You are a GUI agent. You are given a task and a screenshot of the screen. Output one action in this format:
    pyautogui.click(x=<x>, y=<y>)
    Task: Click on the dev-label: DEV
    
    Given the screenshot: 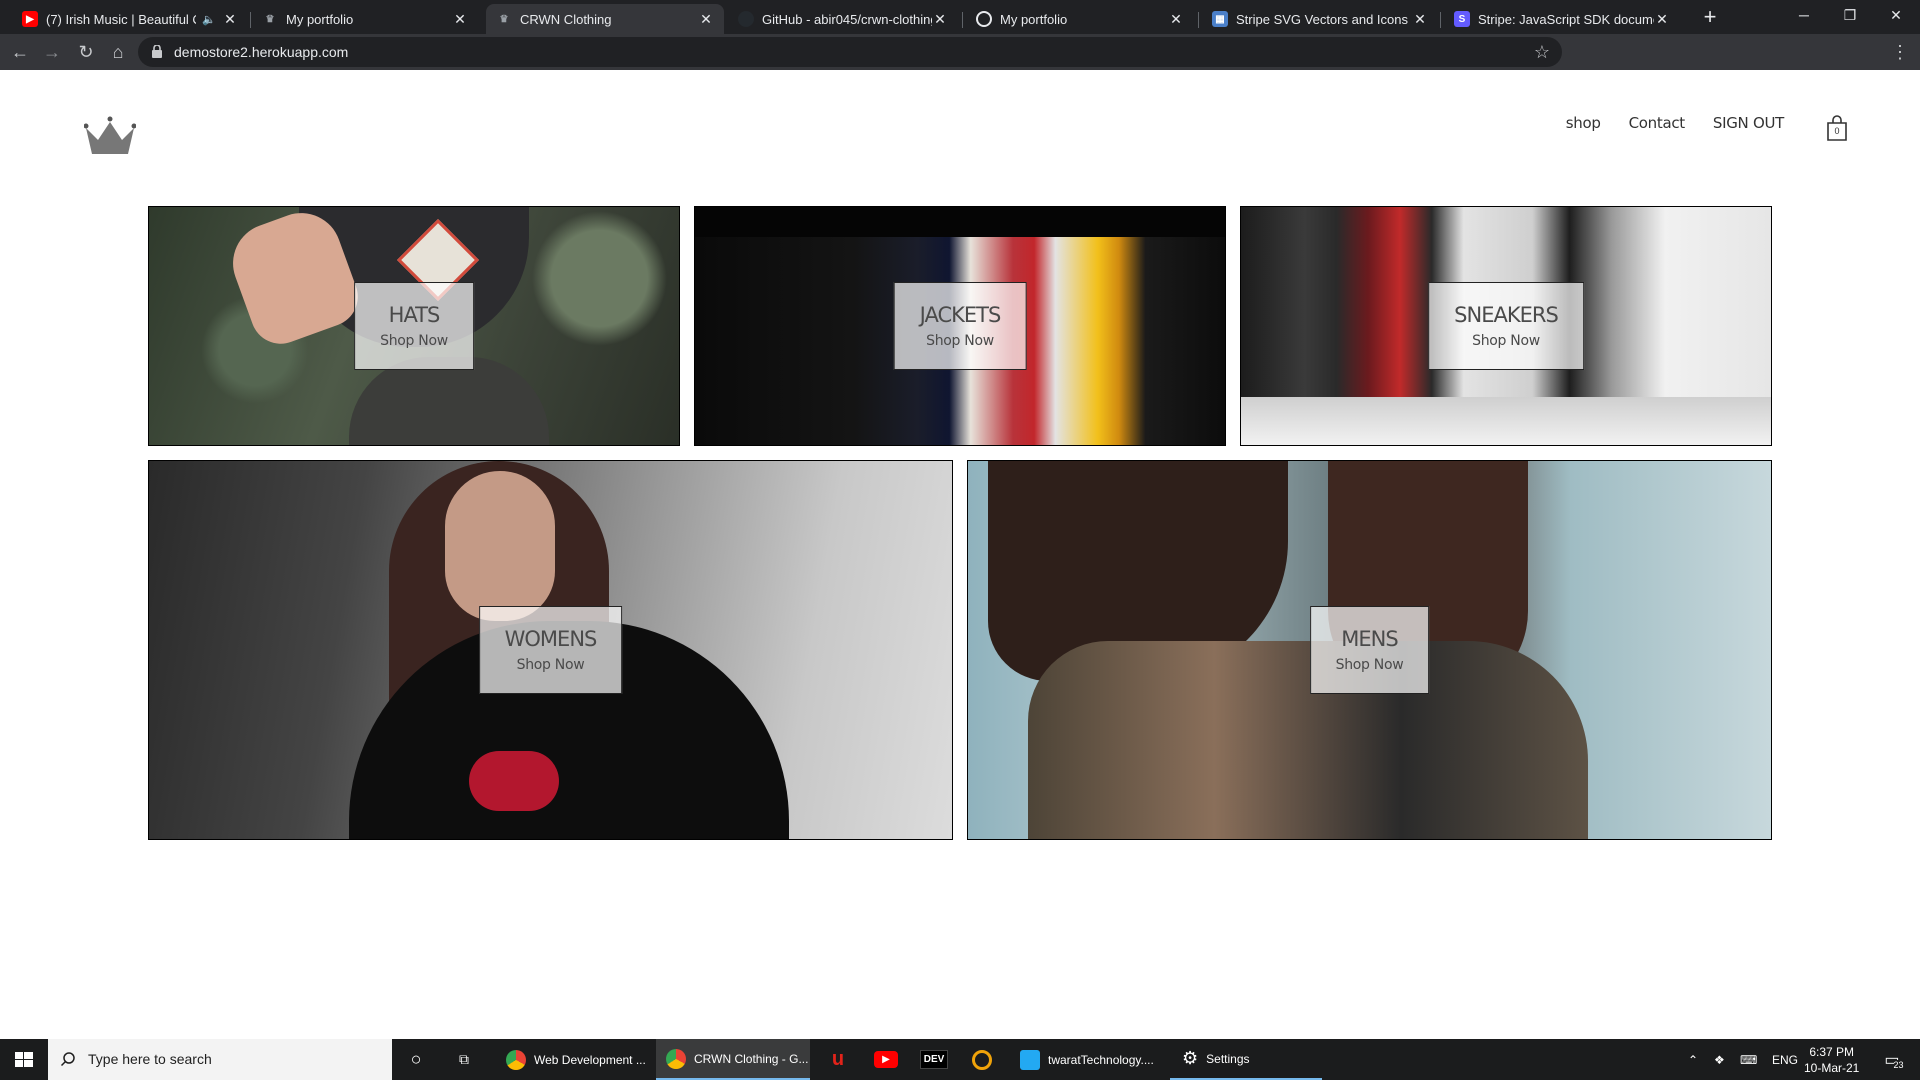 What is the action you would take?
    pyautogui.click(x=934, y=1059)
    